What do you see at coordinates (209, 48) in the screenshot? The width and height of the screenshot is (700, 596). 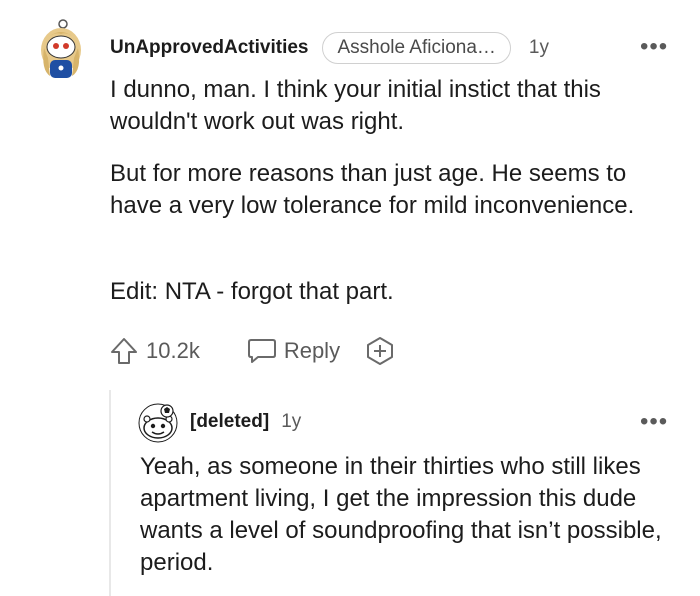 I see `username: UnApprovedActivities` at bounding box center [209, 48].